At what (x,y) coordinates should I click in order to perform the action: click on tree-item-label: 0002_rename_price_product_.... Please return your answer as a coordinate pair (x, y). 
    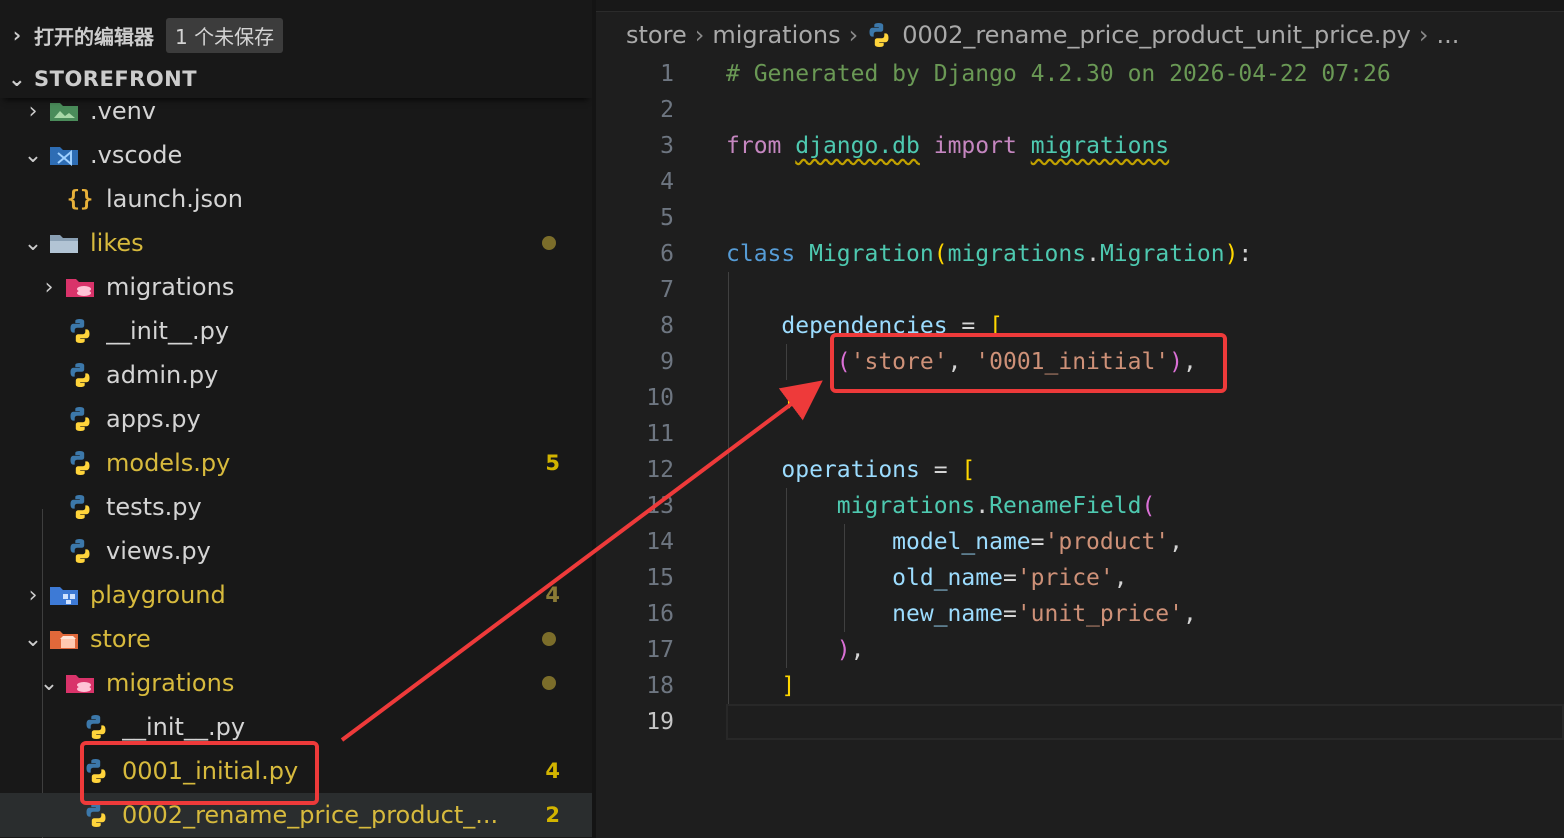
    Looking at the image, I should click on (310, 815).